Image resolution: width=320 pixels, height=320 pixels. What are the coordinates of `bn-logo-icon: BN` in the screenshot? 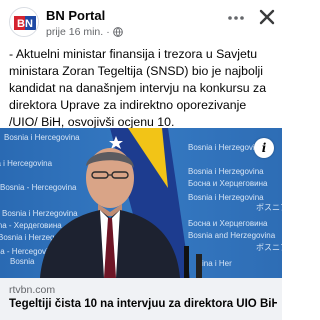 It's located at (24, 22).